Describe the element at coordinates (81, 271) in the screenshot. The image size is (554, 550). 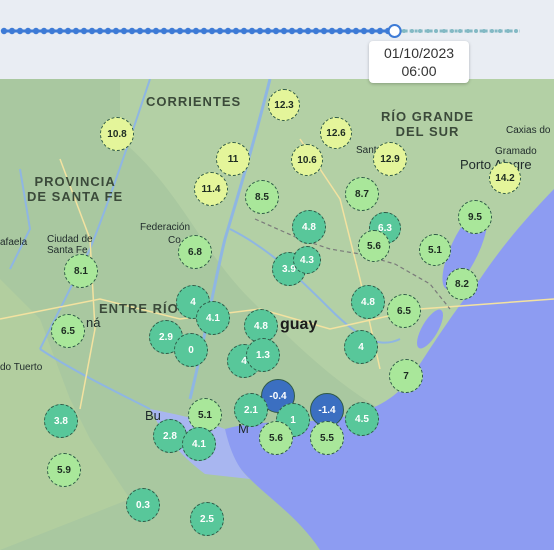
I see `station-marker: 8.1` at that location.